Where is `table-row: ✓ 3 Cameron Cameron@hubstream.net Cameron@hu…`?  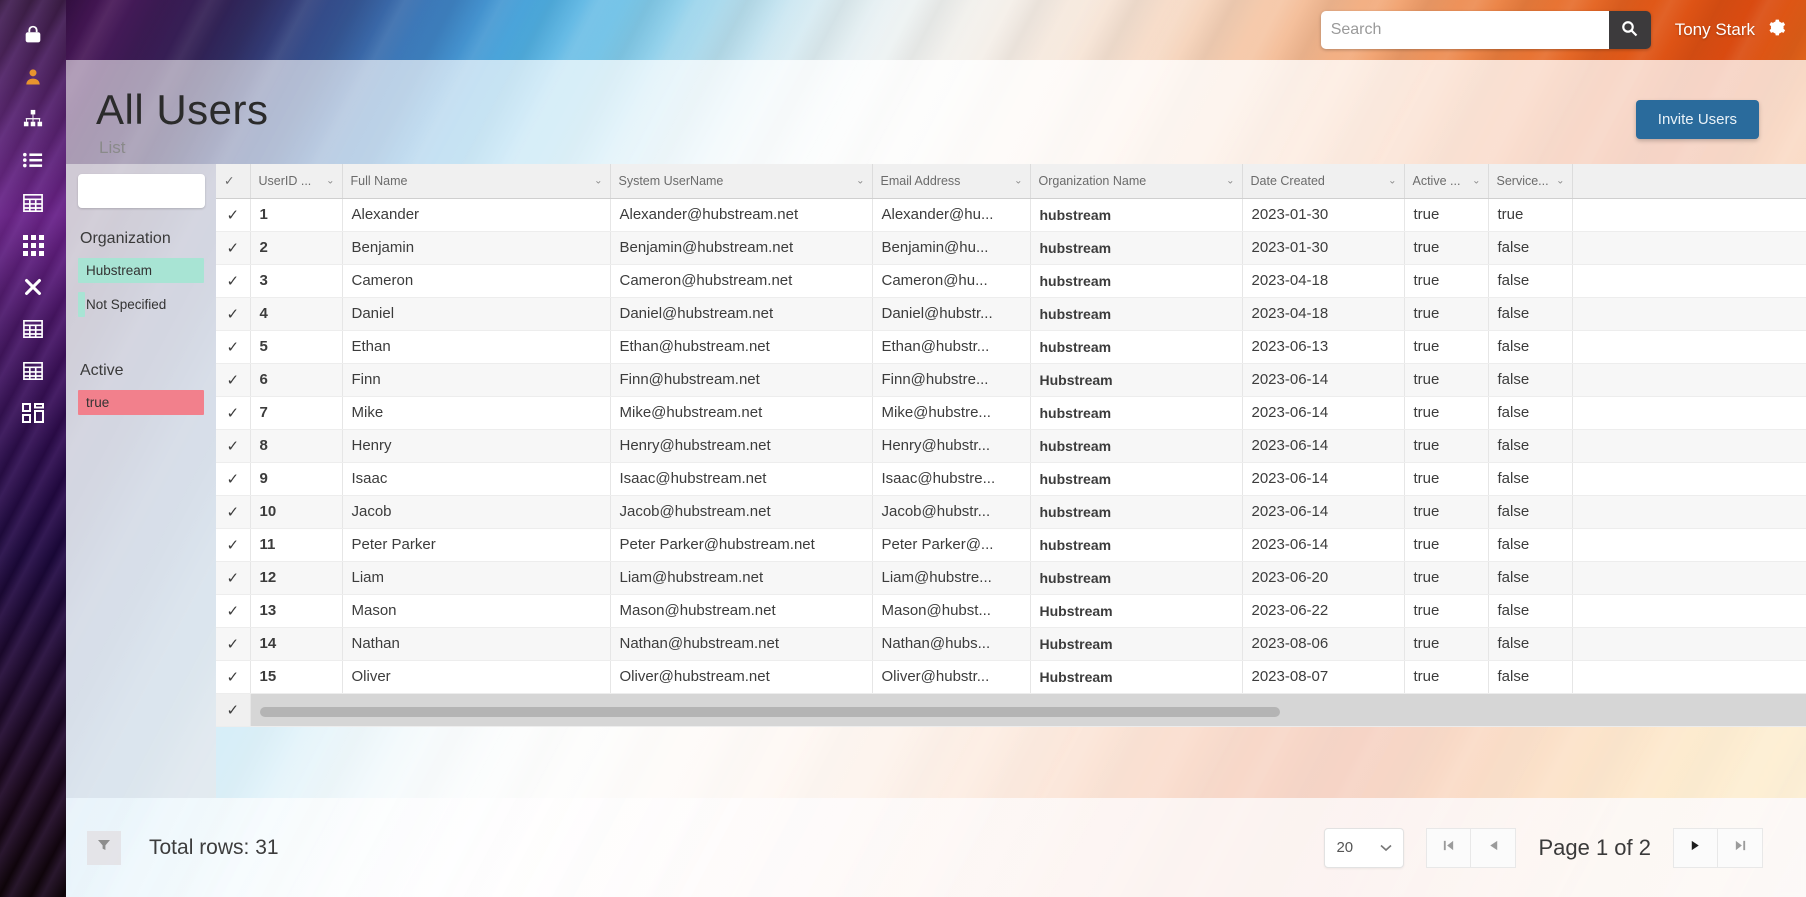
table-row: ✓ 3 Cameron Cameron@hubstream.net Cameron@hu… is located at coordinates (1011, 281).